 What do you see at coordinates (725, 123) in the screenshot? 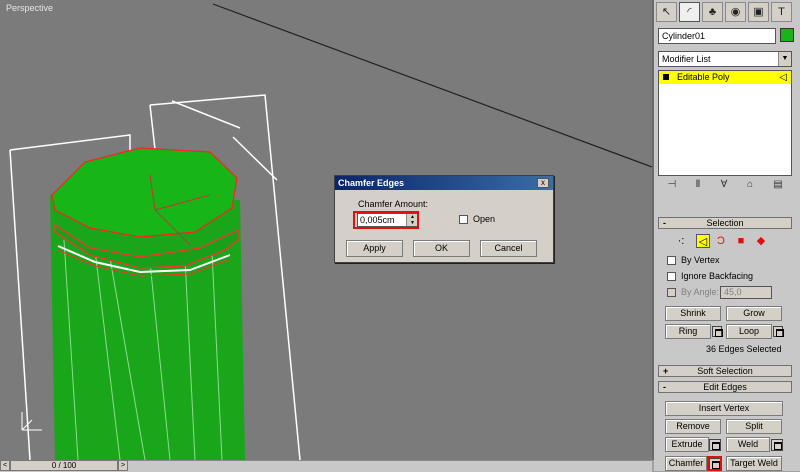
I see `modifier-stack` at bounding box center [725, 123].